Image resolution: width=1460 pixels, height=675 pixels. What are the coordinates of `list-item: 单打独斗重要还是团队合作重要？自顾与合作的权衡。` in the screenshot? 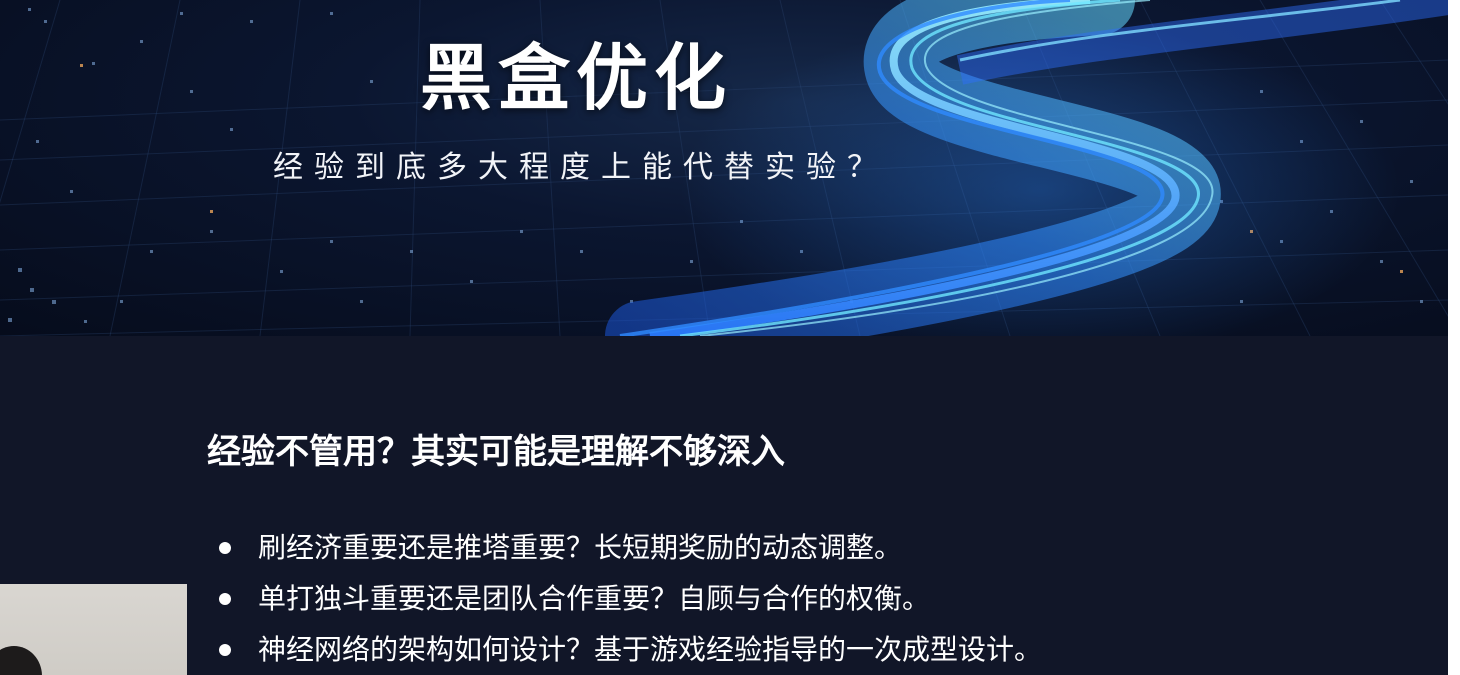 It's located at (627, 598).